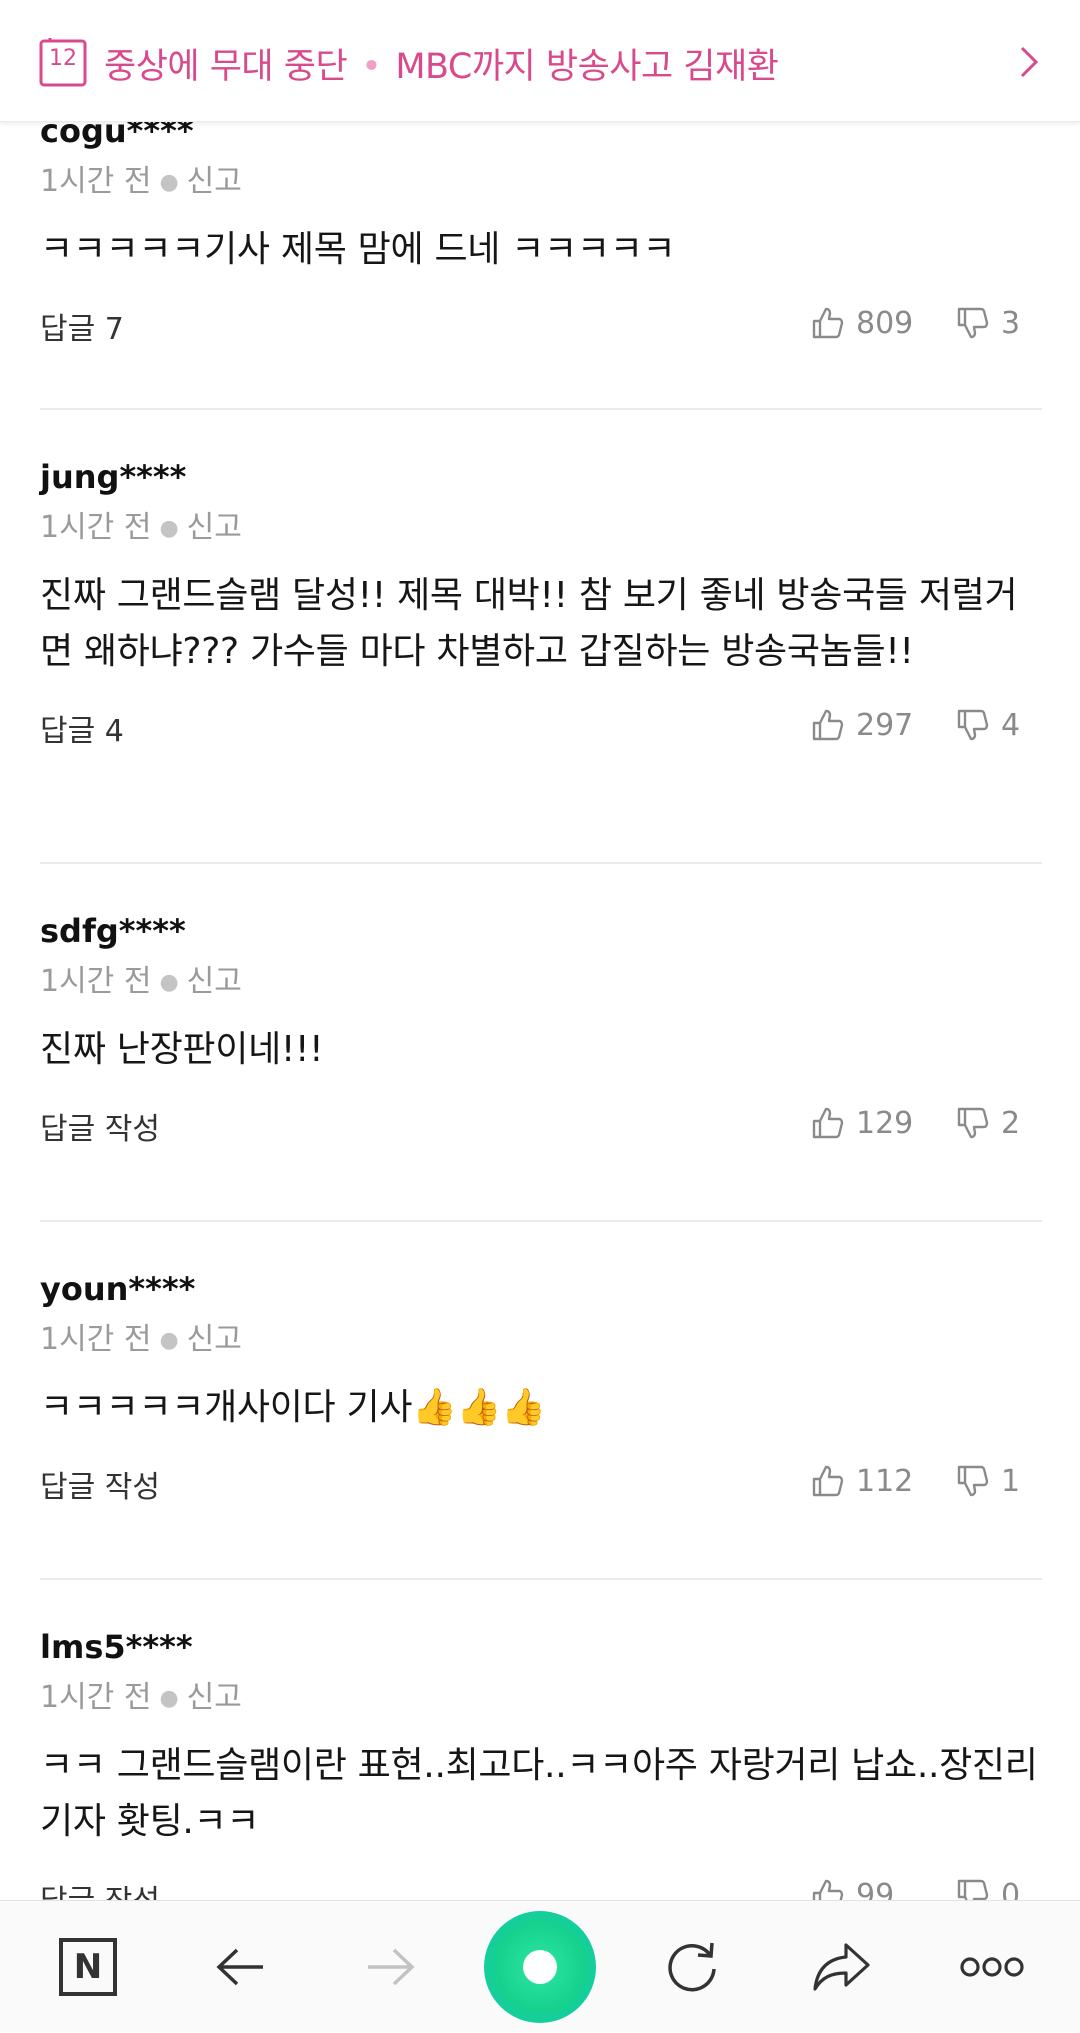 This screenshot has width=1080, height=2033. I want to click on comment-author: jung****, so click(541, 477).